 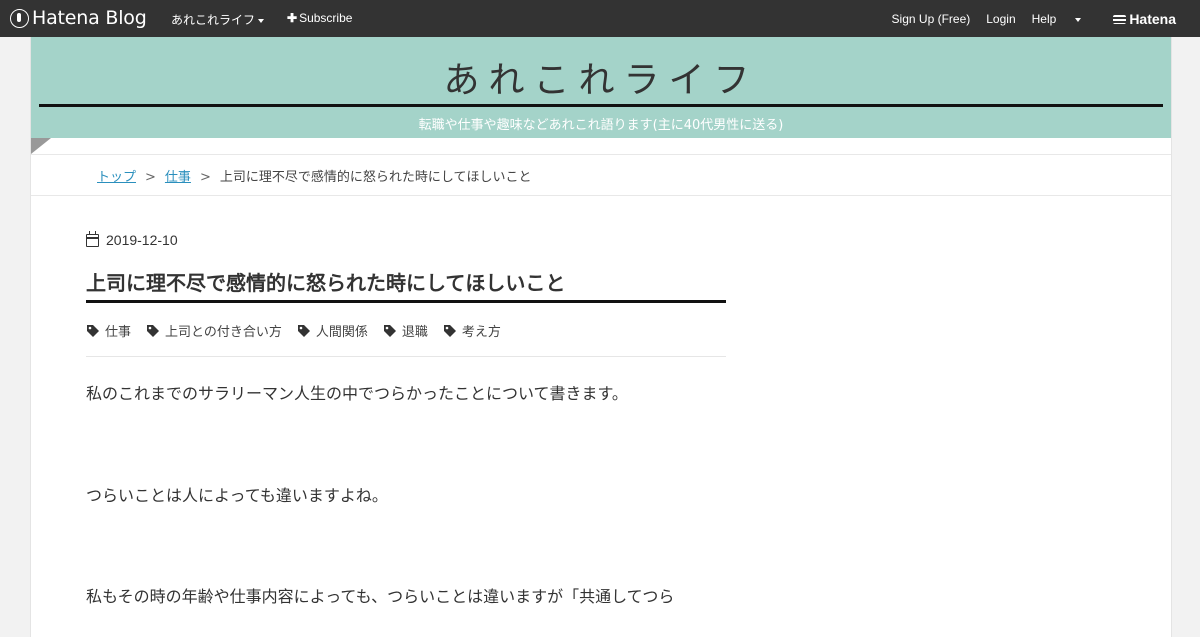 I want to click on entry-paragraph: つらいことは人によっても違いますよね。, so click(x=237, y=495).